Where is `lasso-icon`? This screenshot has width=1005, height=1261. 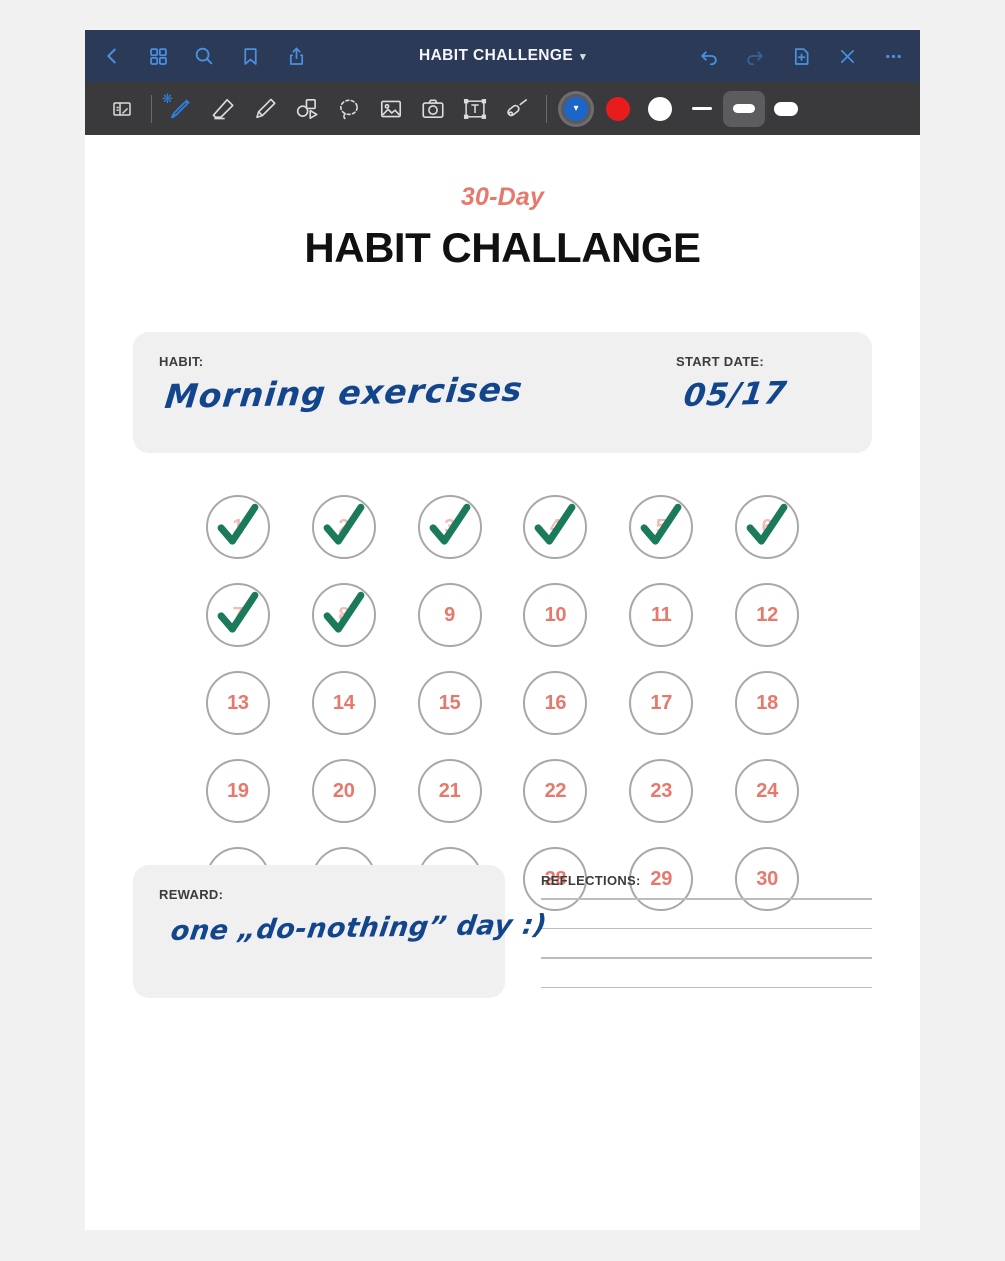 lasso-icon is located at coordinates (349, 109).